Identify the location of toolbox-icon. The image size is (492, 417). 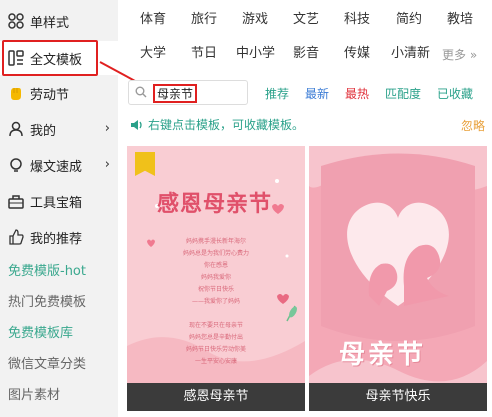
(16, 201).